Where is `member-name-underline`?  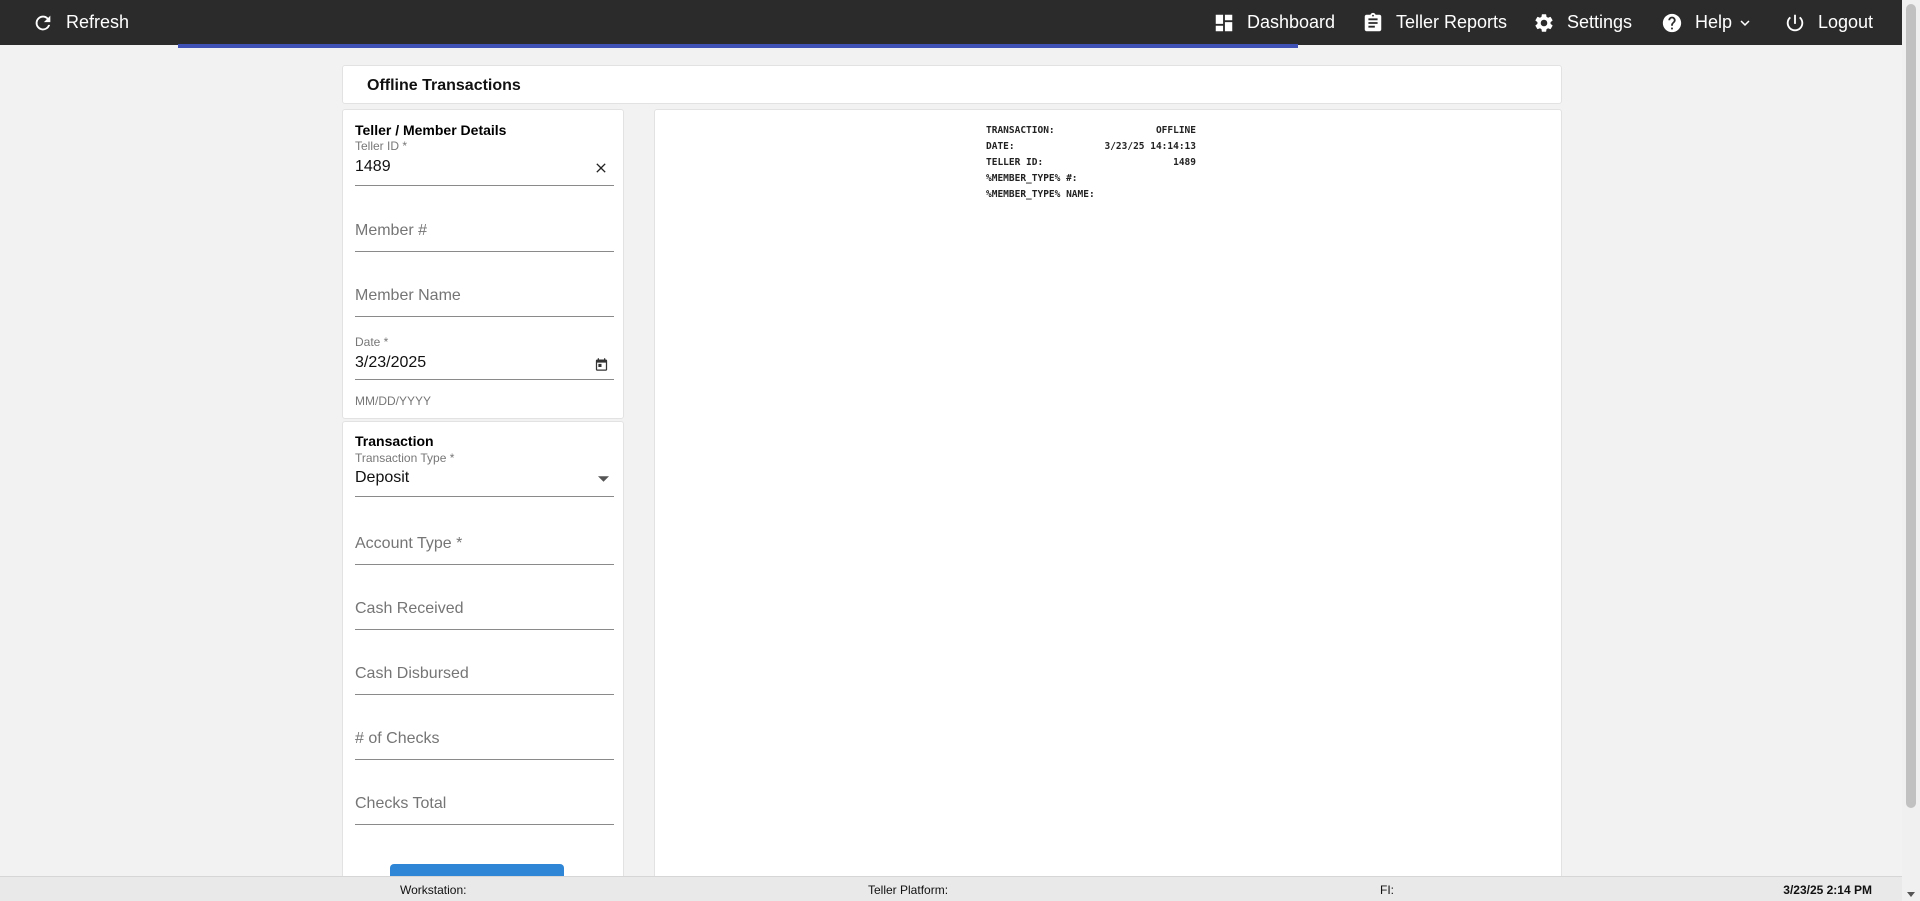
member-name-underline is located at coordinates (484, 316).